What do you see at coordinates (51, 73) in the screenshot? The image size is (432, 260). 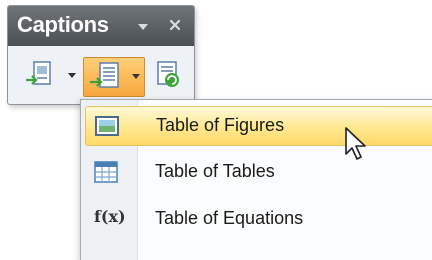 I see `insert-caption-icon` at bounding box center [51, 73].